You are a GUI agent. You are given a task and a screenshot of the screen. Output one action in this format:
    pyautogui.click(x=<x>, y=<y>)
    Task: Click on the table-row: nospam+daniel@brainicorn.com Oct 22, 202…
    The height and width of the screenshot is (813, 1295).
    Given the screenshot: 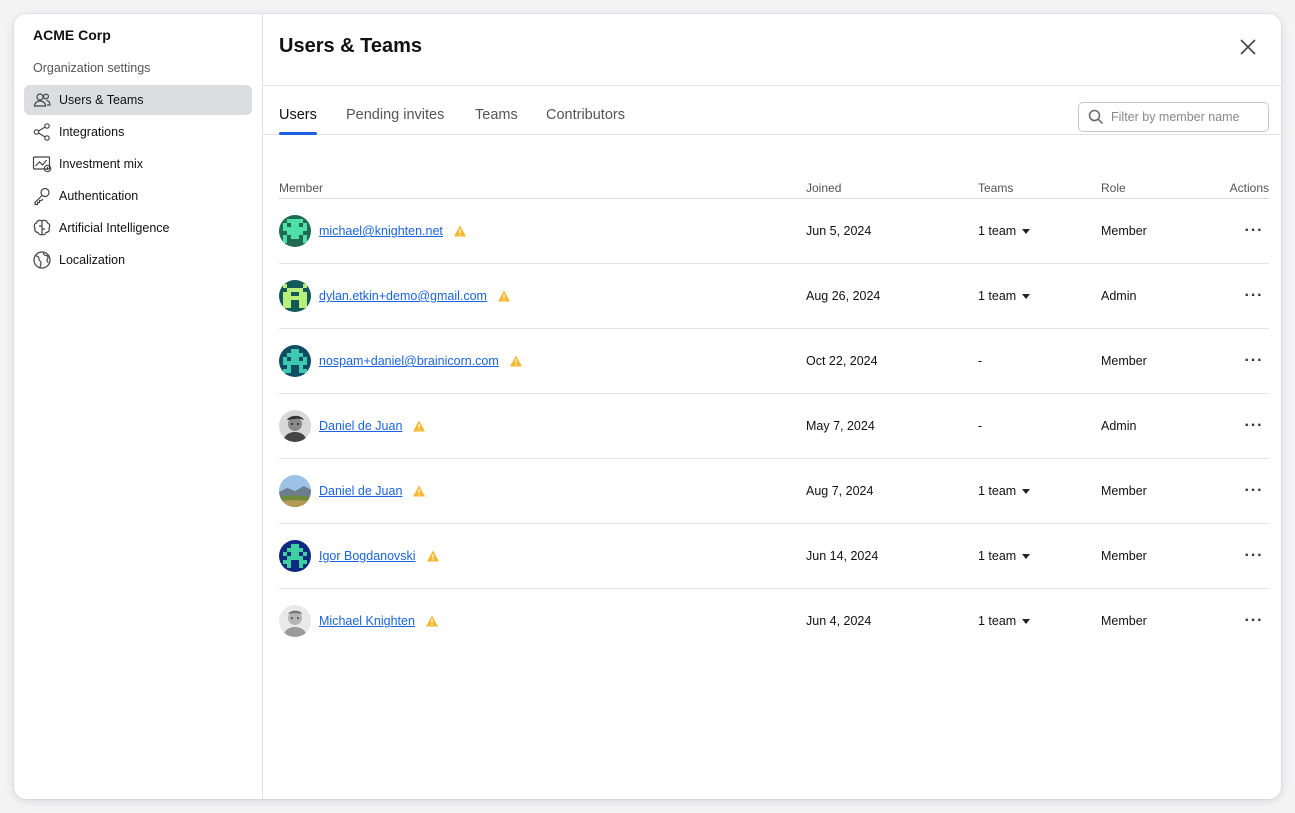 What is the action you would take?
    pyautogui.click(x=774, y=361)
    